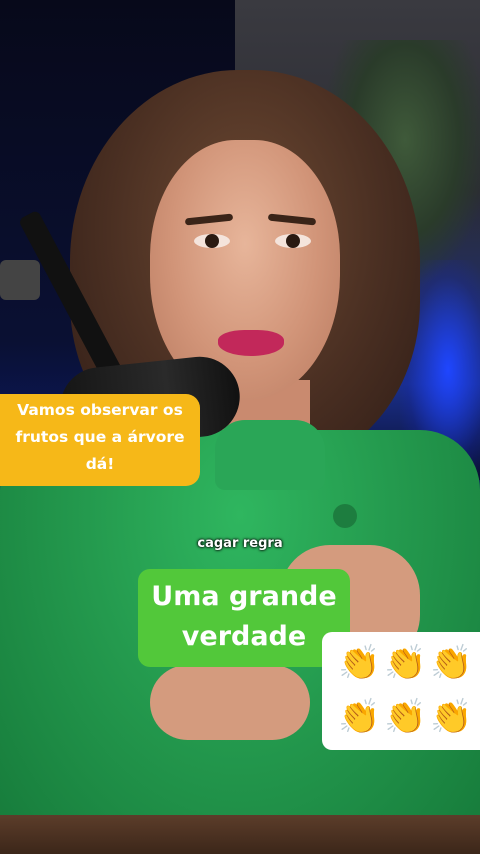  What do you see at coordinates (100, 410) in the screenshot?
I see `caption-line: Vamos observar os` at bounding box center [100, 410].